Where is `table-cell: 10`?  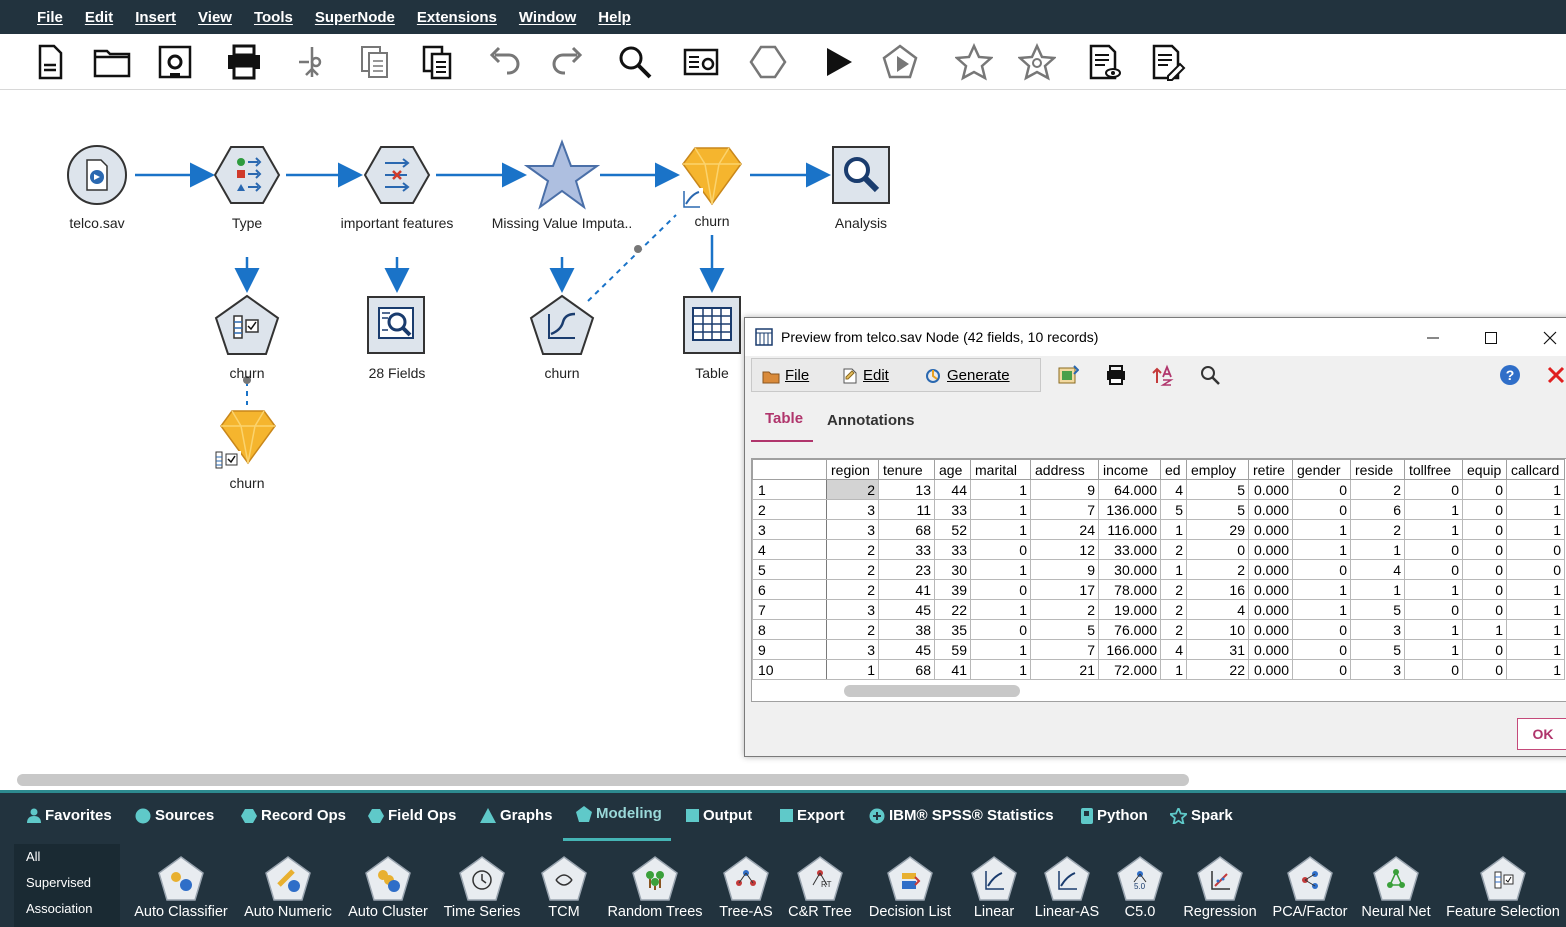
table-cell: 10 is located at coordinates (1217, 629).